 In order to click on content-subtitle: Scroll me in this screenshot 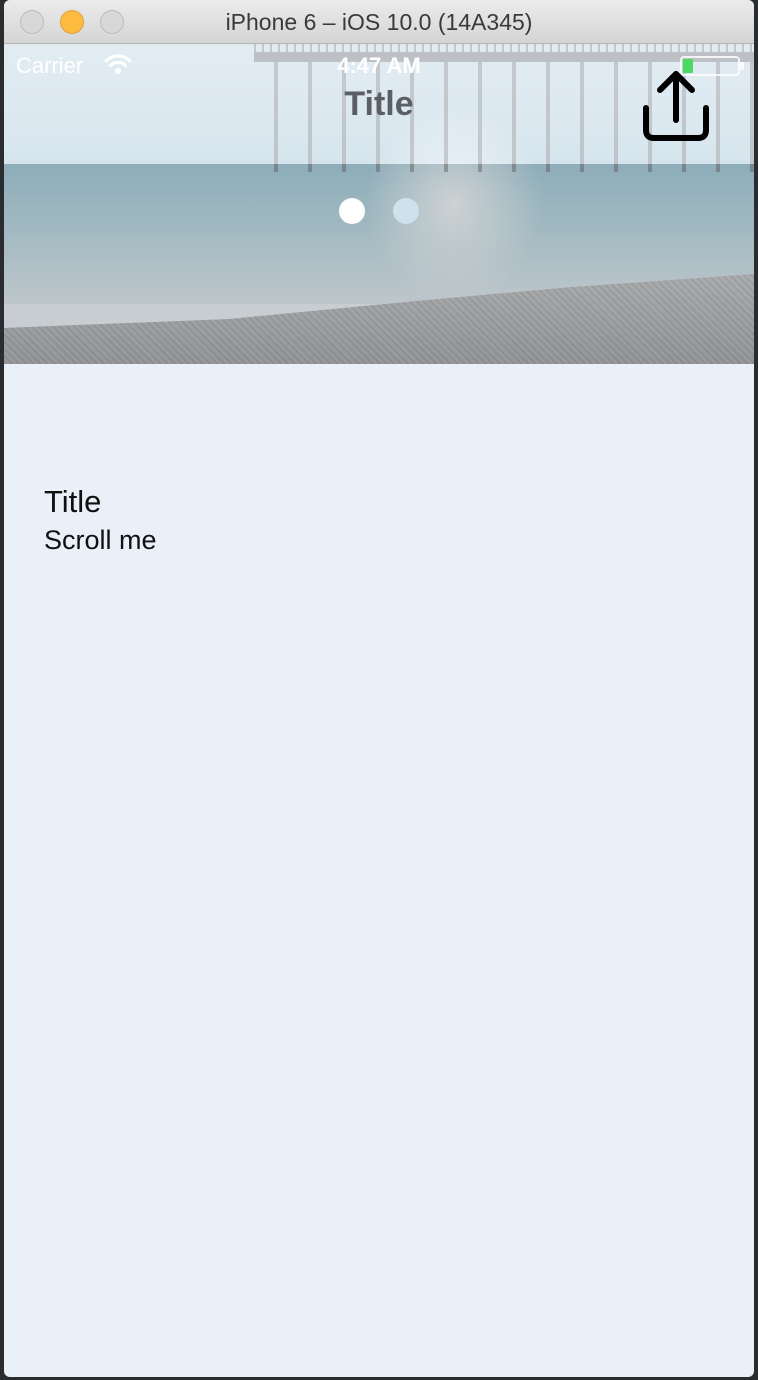, I will do `click(100, 540)`.